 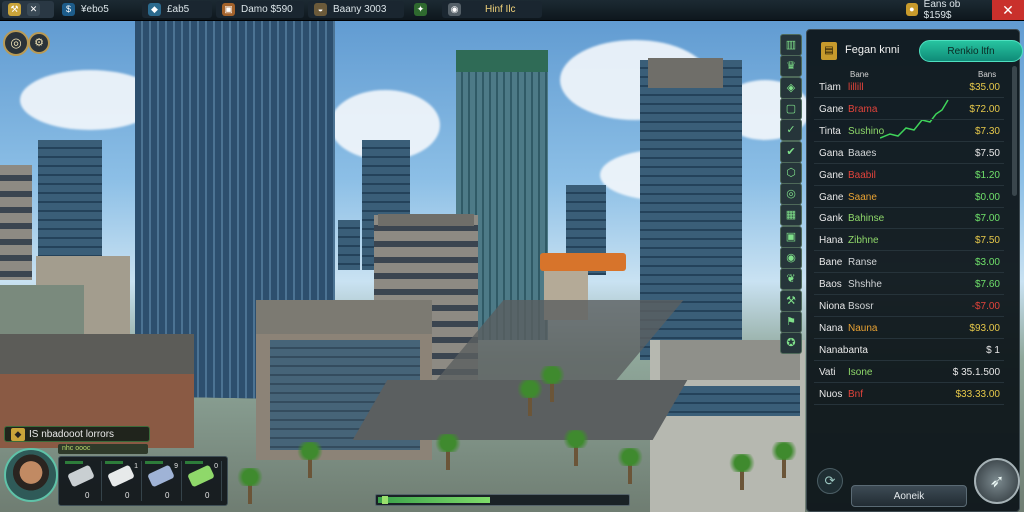 What do you see at coordinates (422, 9) in the screenshot?
I see `topbar-item-5: ✦` at bounding box center [422, 9].